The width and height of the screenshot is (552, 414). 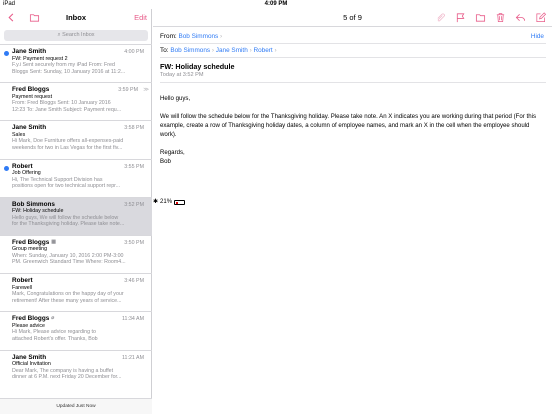 What do you see at coordinates (440, 17) in the screenshot?
I see `attachment-icon` at bounding box center [440, 17].